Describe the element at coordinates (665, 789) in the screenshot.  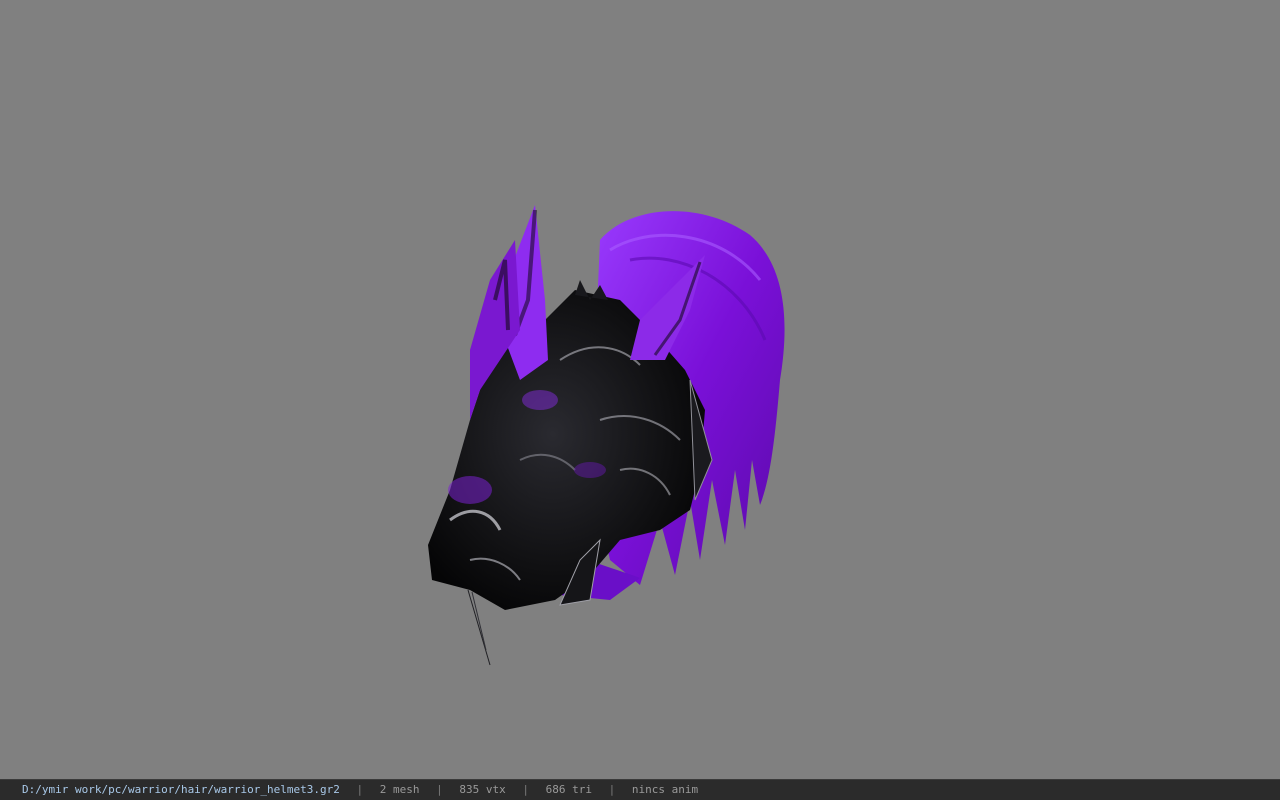
I see `animation-status-label: nincs anim` at that location.